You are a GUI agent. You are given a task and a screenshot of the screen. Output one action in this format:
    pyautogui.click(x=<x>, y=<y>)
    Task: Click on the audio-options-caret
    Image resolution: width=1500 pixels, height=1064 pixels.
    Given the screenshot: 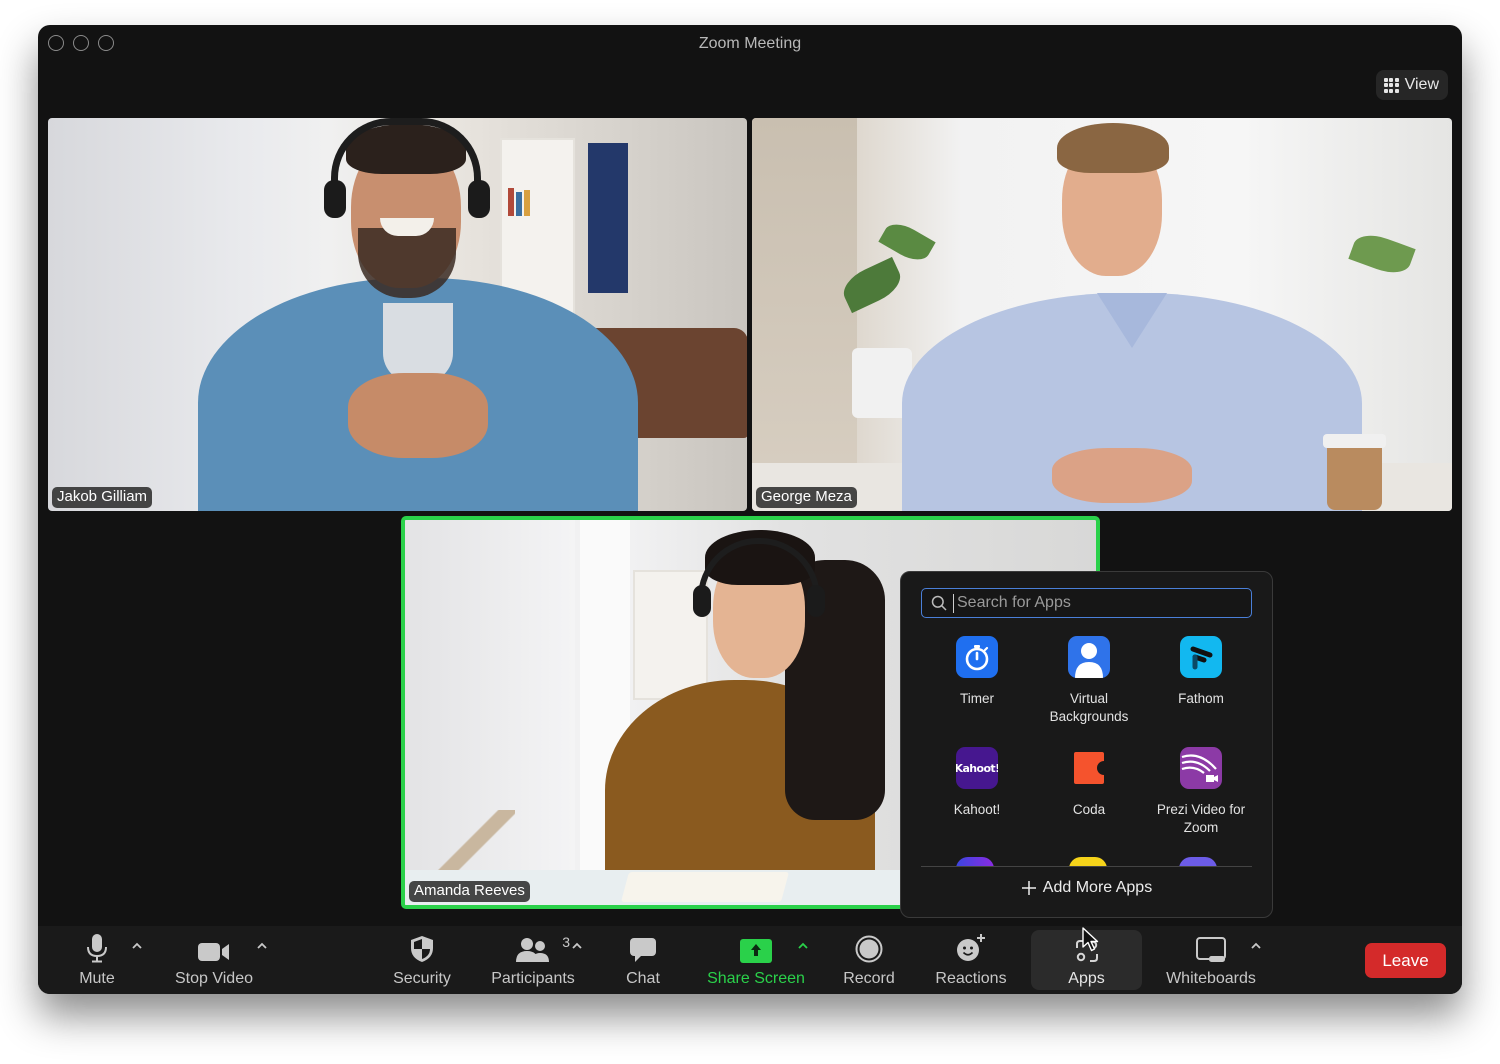 What is the action you would take?
    pyautogui.click(x=137, y=946)
    